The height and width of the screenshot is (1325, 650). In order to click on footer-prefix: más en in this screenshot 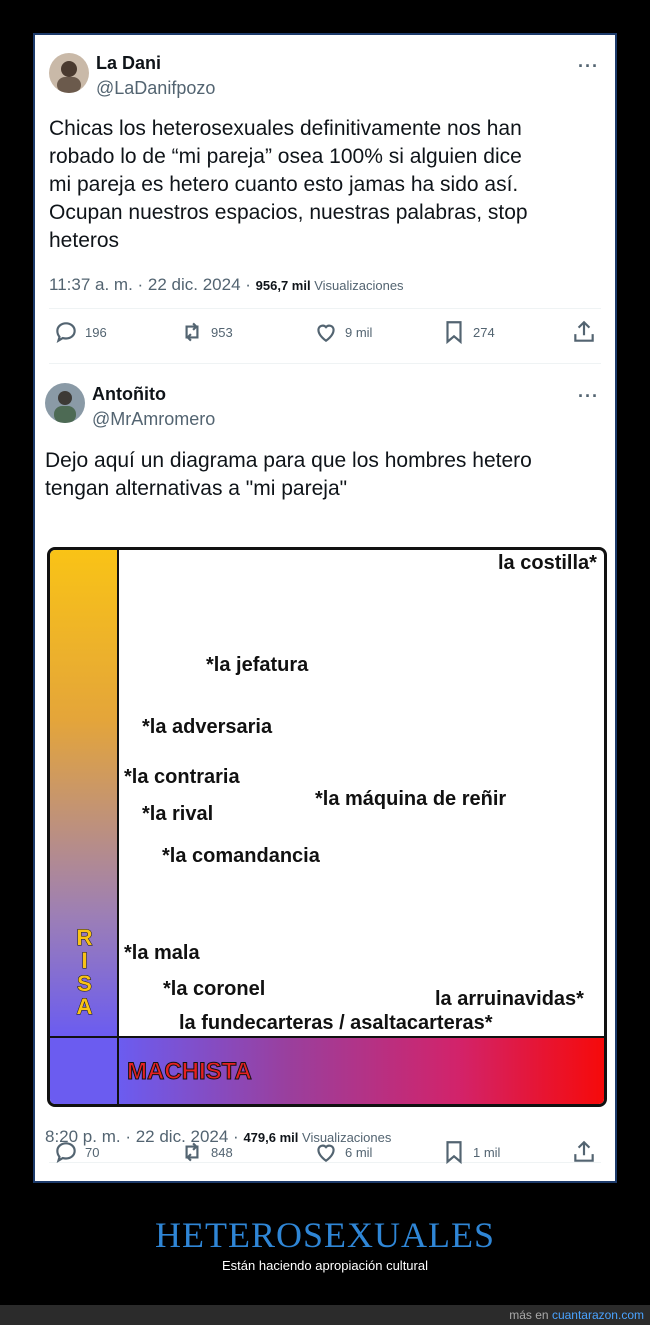, I will do `click(530, 1315)`.